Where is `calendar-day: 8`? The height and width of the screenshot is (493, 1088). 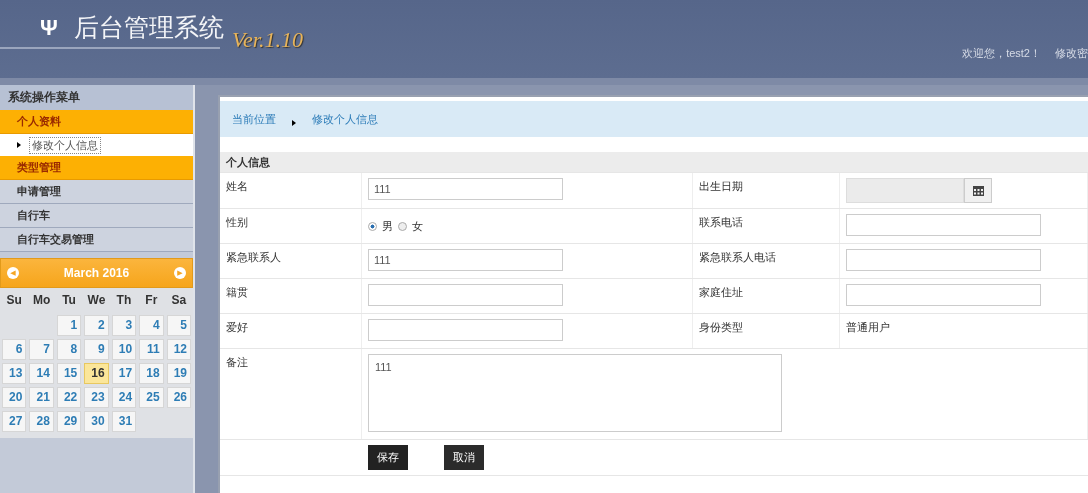
calendar-day: 8 is located at coordinates (69, 349).